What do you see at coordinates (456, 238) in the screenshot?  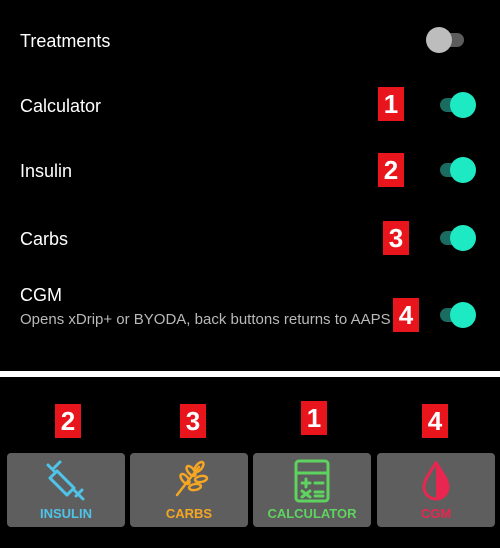 I see `carbs-switch` at bounding box center [456, 238].